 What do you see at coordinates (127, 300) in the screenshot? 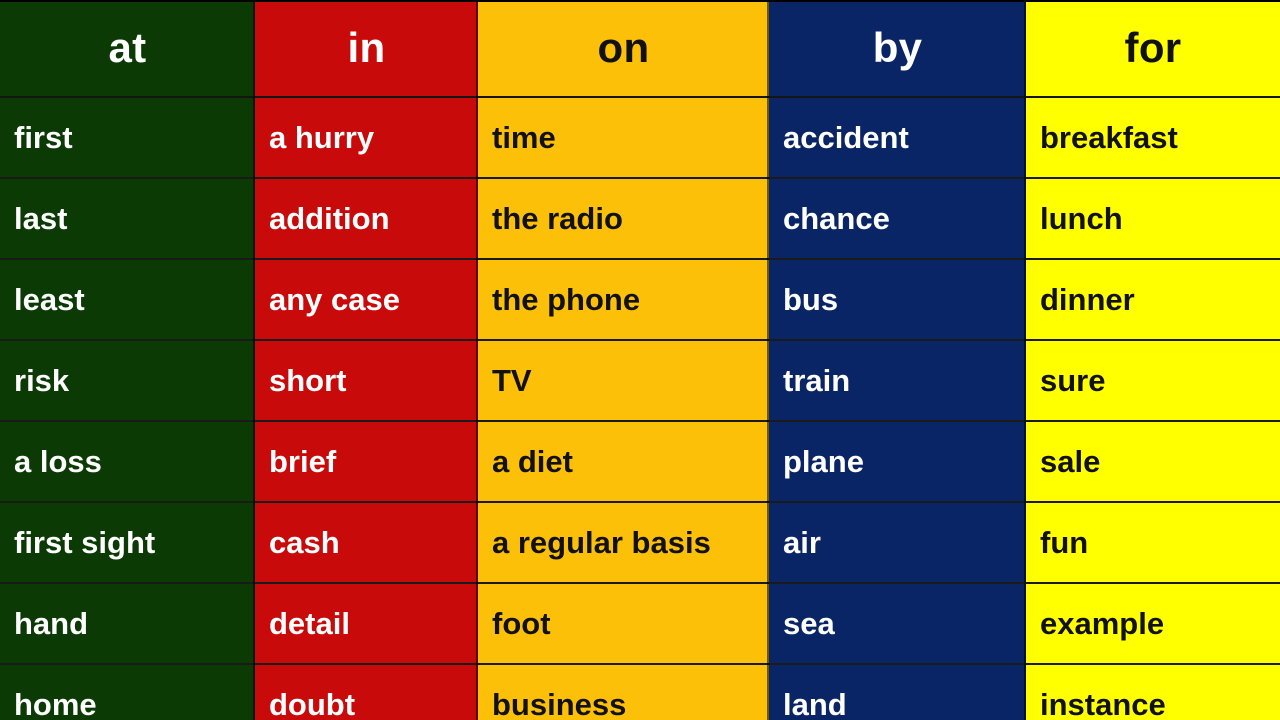
I see `cell-at-3: least` at bounding box center [127, 300].